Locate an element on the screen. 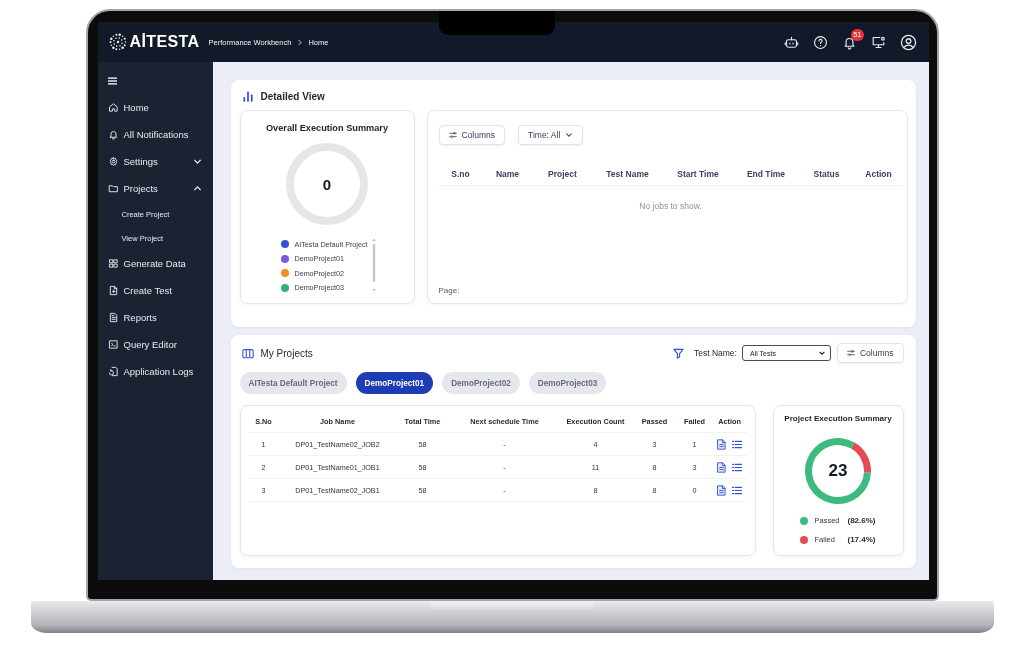 The height and width of the screenshot is (647, 1024). column-header: Status is located at coordinates (826, 174).